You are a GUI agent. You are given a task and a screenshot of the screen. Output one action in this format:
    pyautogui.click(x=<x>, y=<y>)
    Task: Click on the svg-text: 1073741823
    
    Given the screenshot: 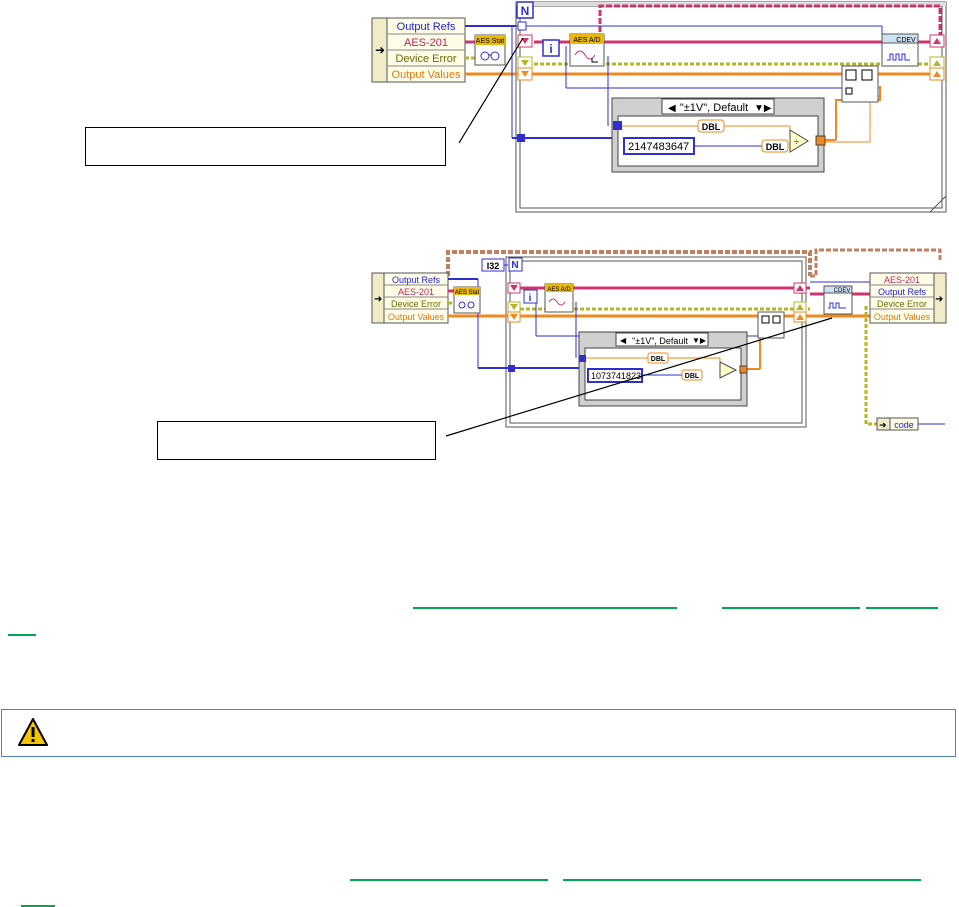 What is the action you would take?
    pyautogui.click(x=616, y=376)
    